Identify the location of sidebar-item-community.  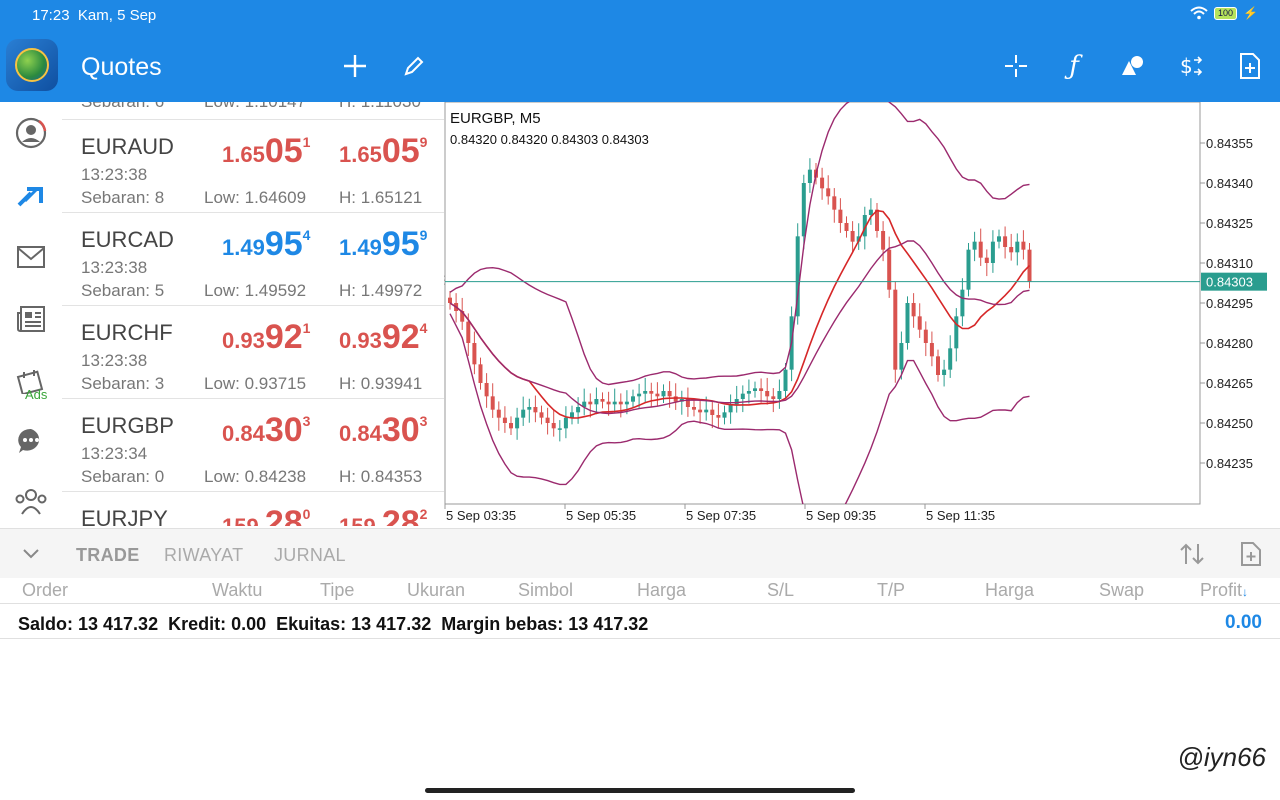
(31, 501).